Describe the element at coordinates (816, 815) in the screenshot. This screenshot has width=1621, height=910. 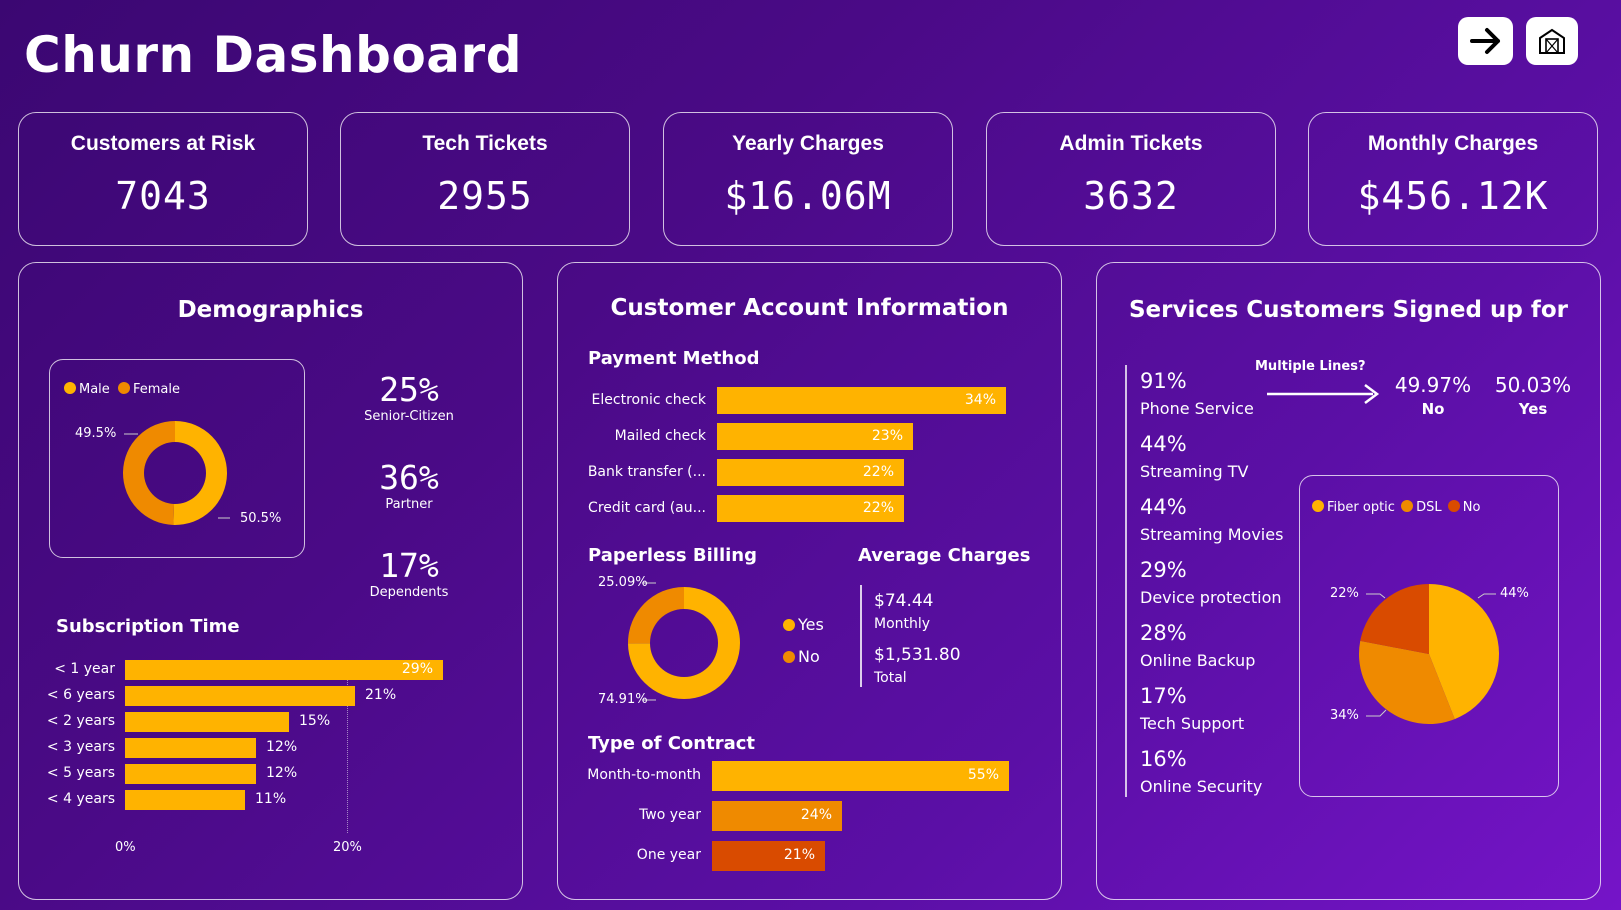
I see `bar-value-label: 24%` at that location.